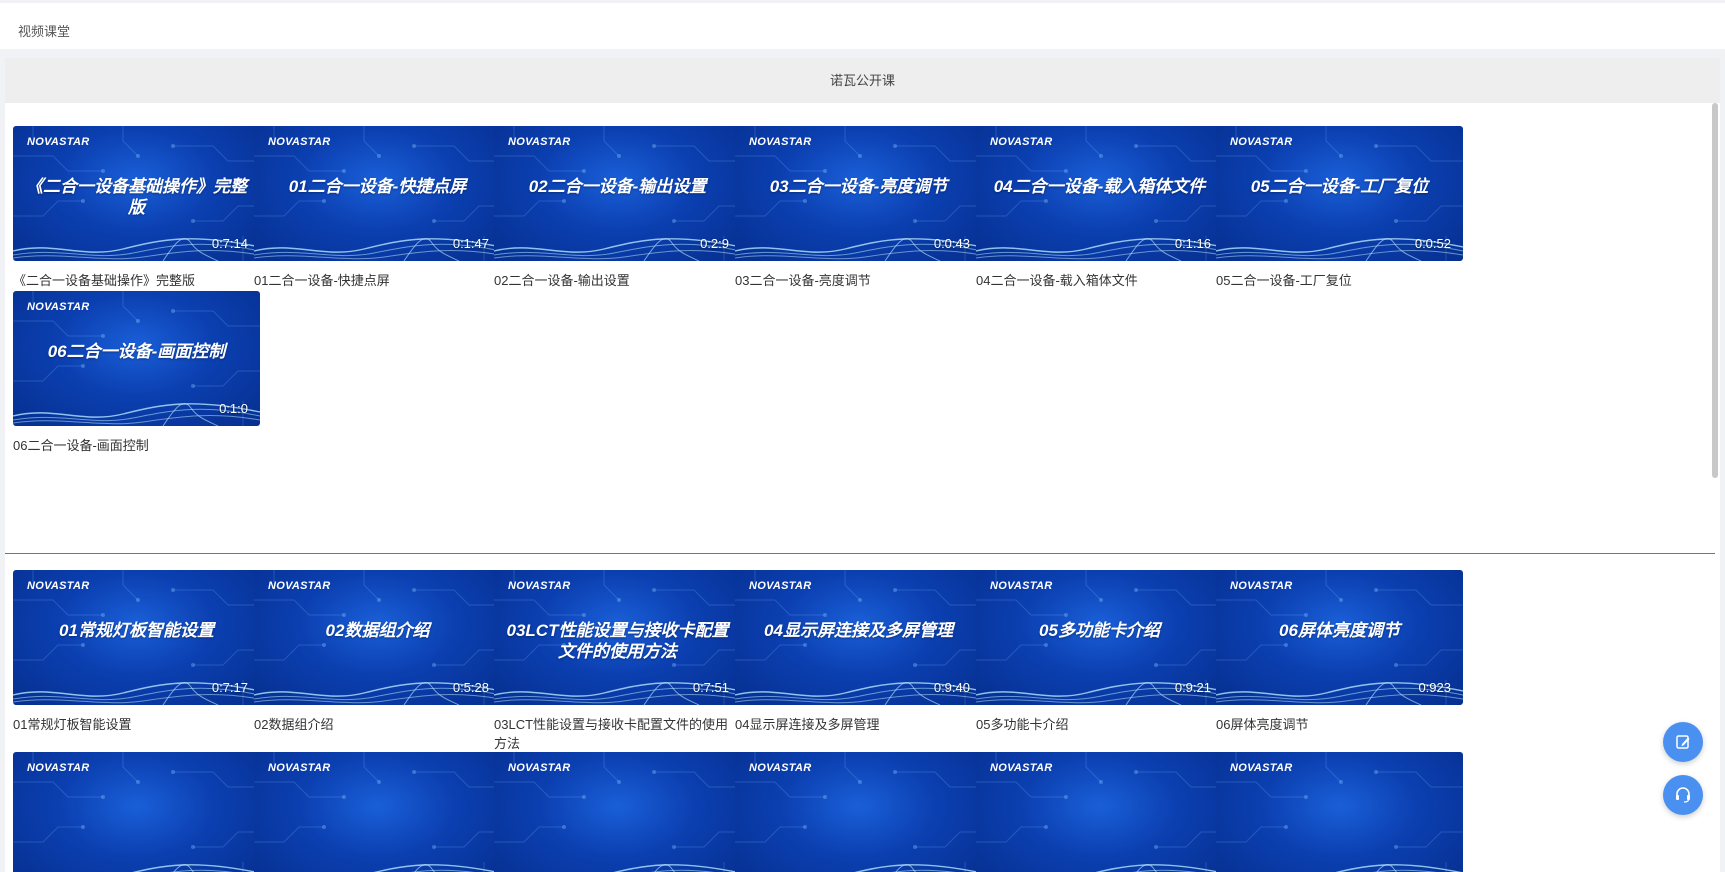 This screenshot has width=1725, height=872. I want to click on video-thumbnail: NOVASTAR 05二合一设备-工厂复位 0:0:52, so click(1339, 193).